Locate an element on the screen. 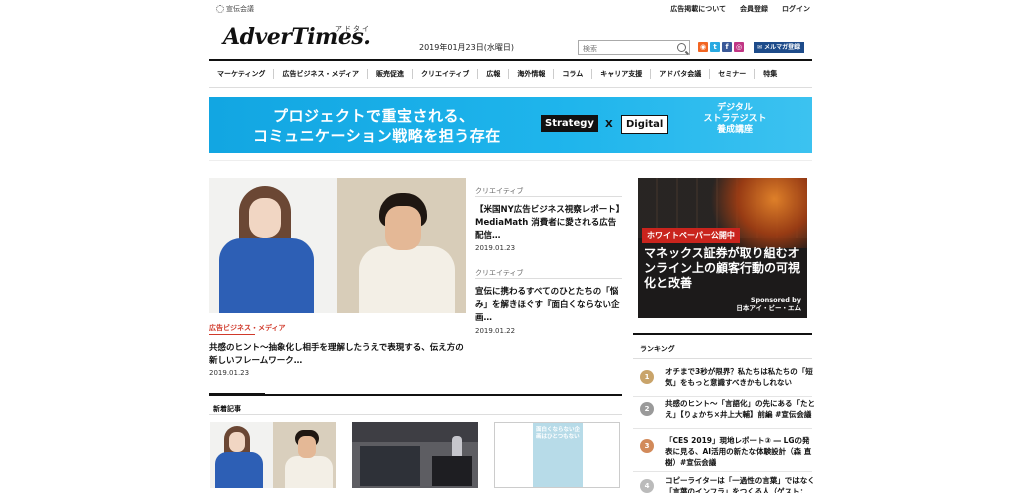 This screenshot has width=1024, height=493. nav-divider is located at coordinates (510, 60).